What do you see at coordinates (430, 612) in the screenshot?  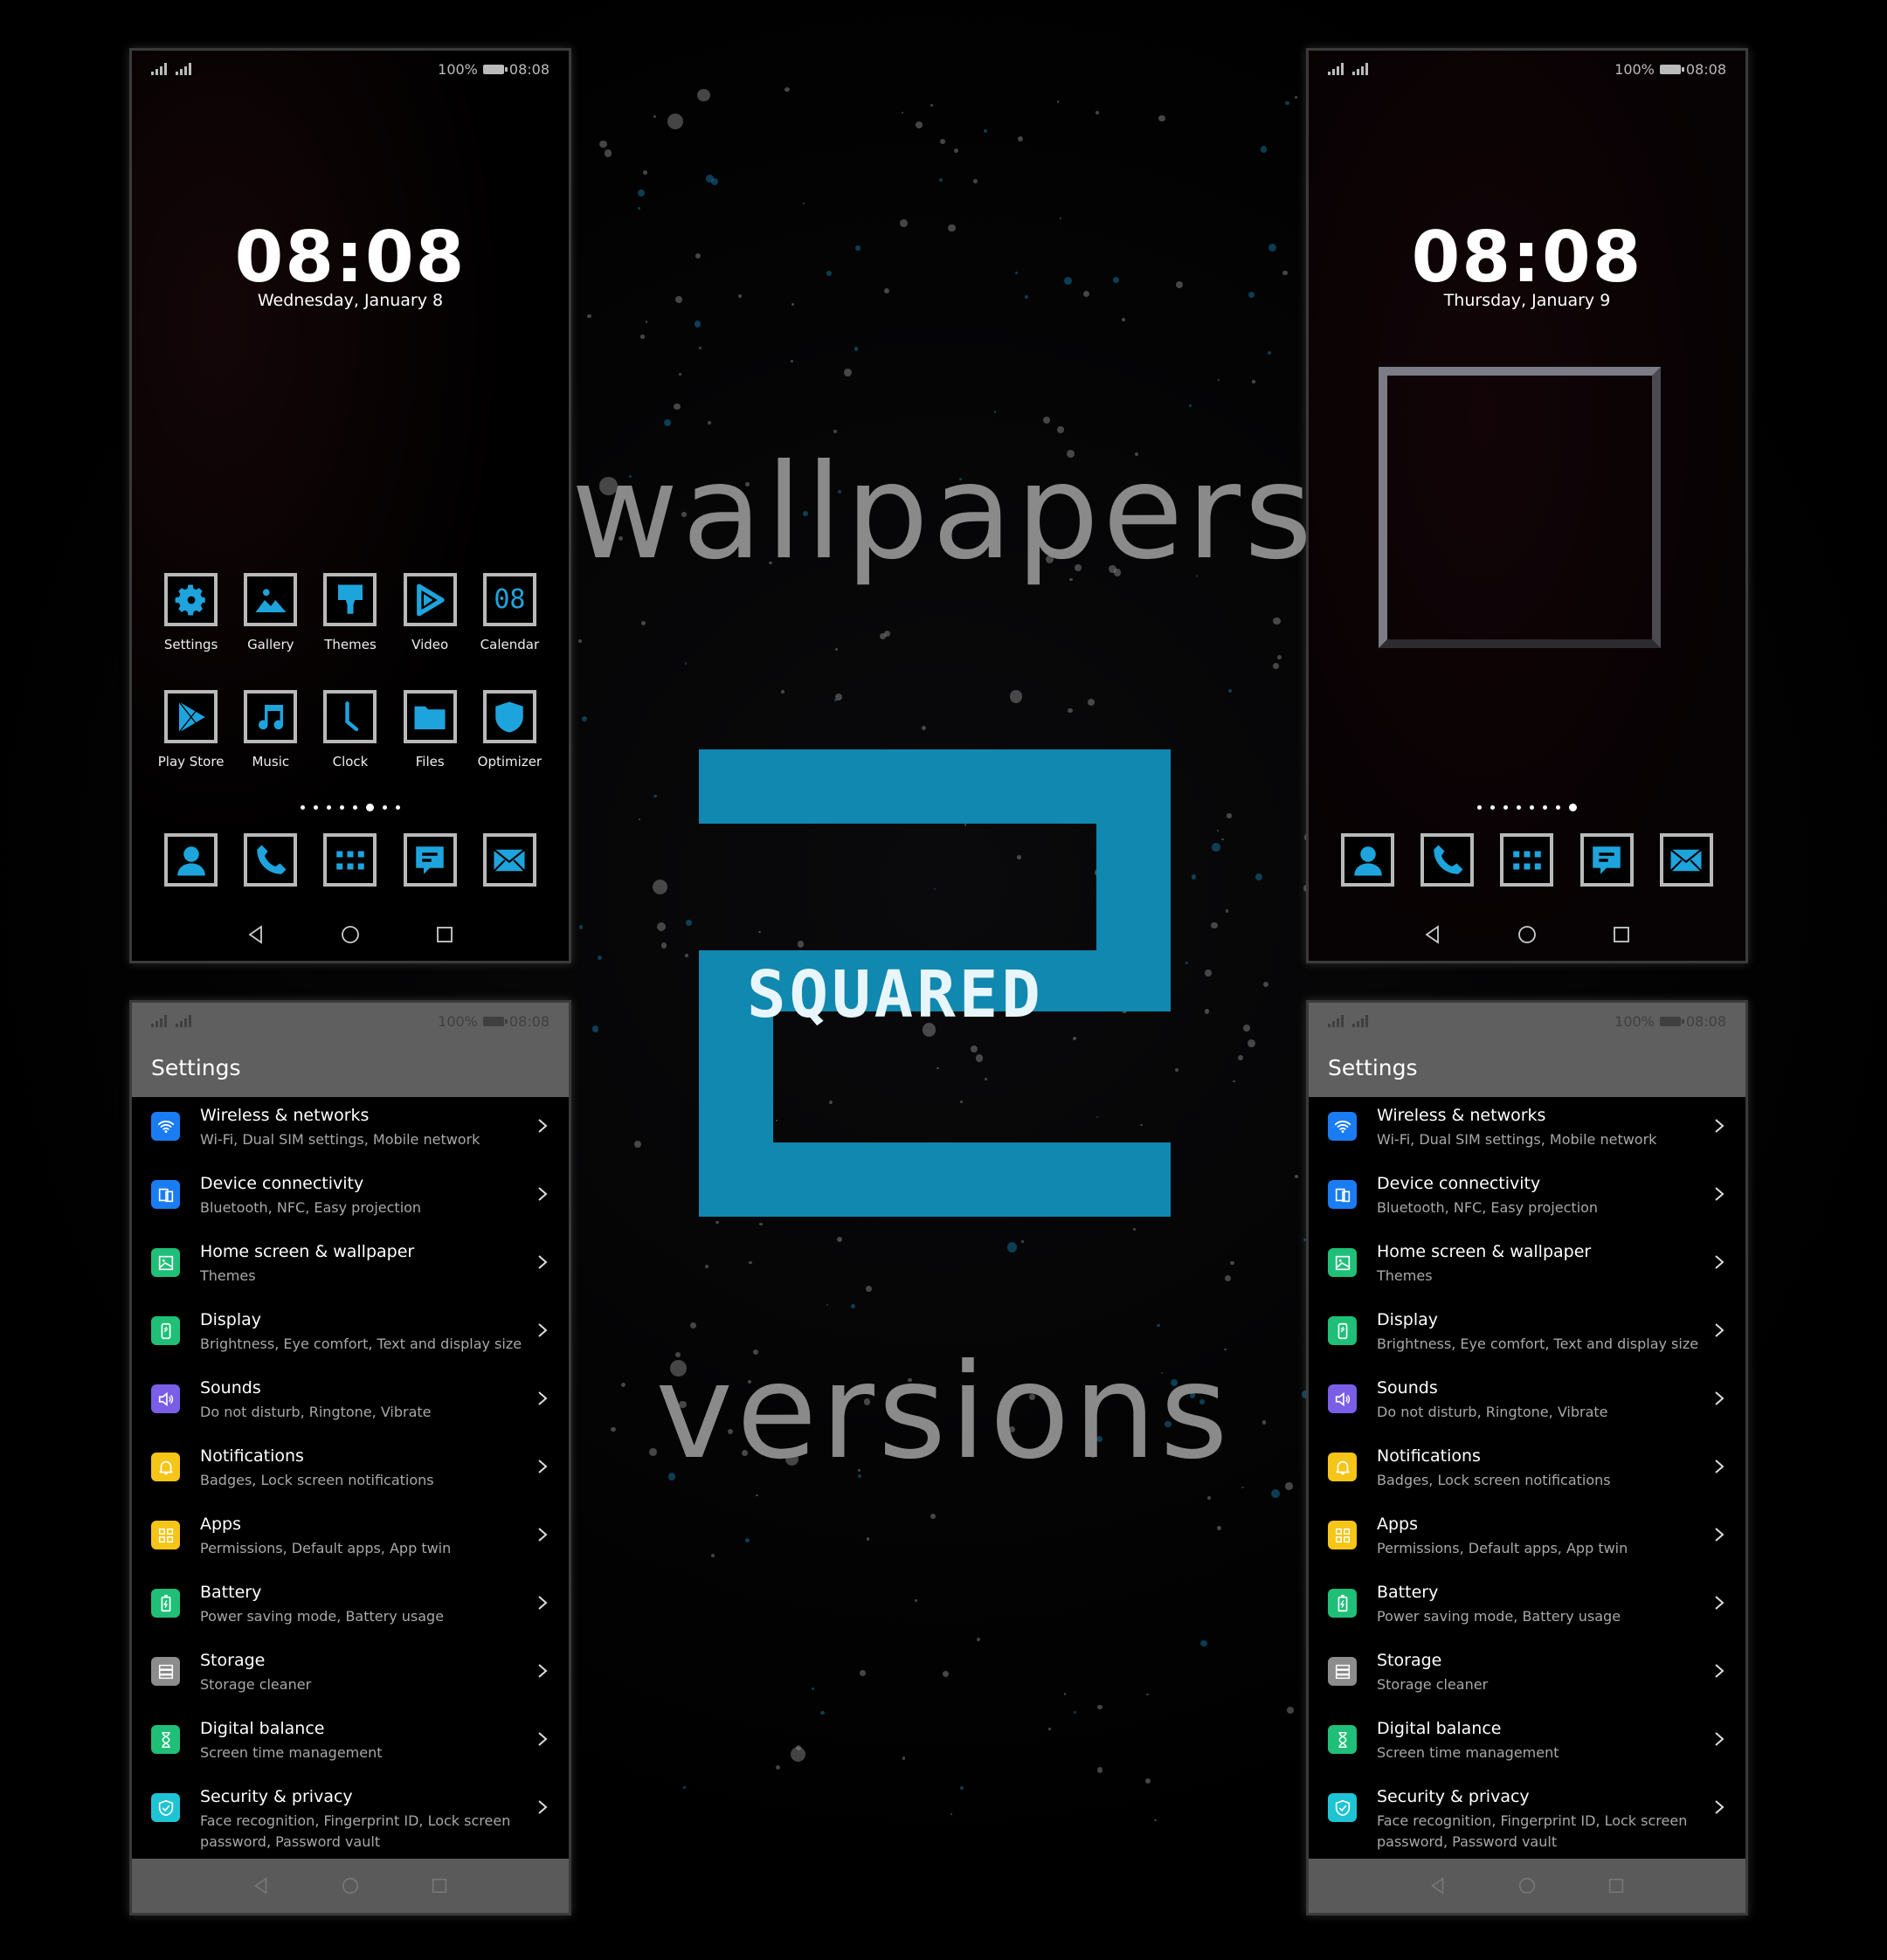 I see `app-video: Video` at bounding box center [430, 612].